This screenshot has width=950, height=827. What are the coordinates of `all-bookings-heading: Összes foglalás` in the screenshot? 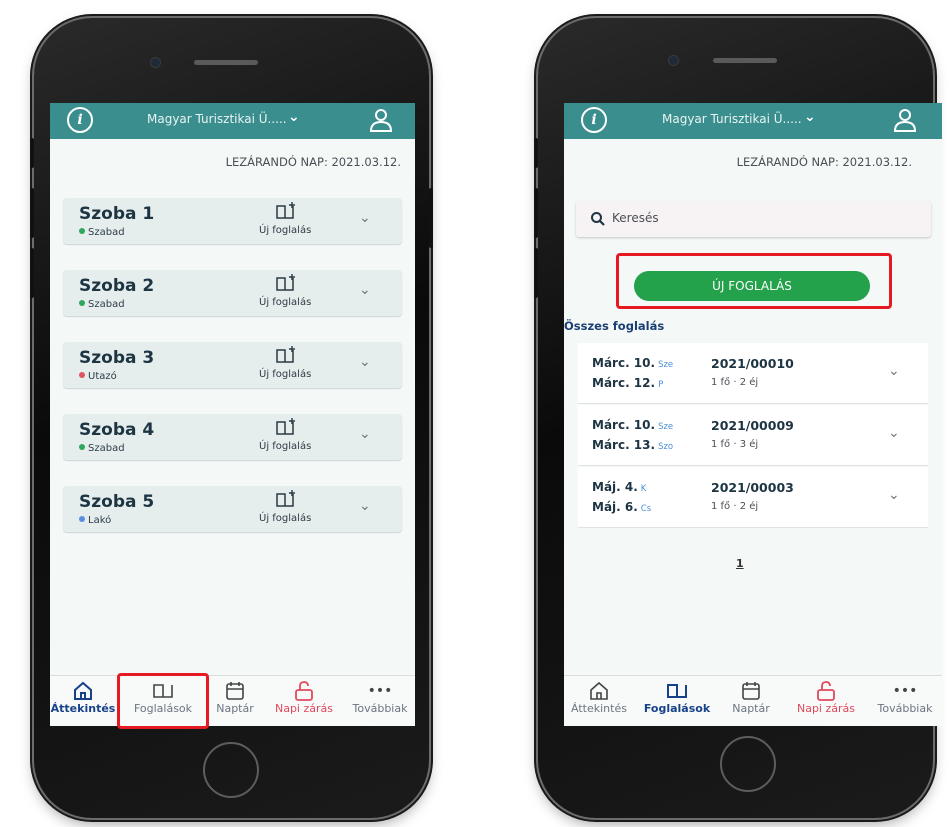 It's located at (614, 326).